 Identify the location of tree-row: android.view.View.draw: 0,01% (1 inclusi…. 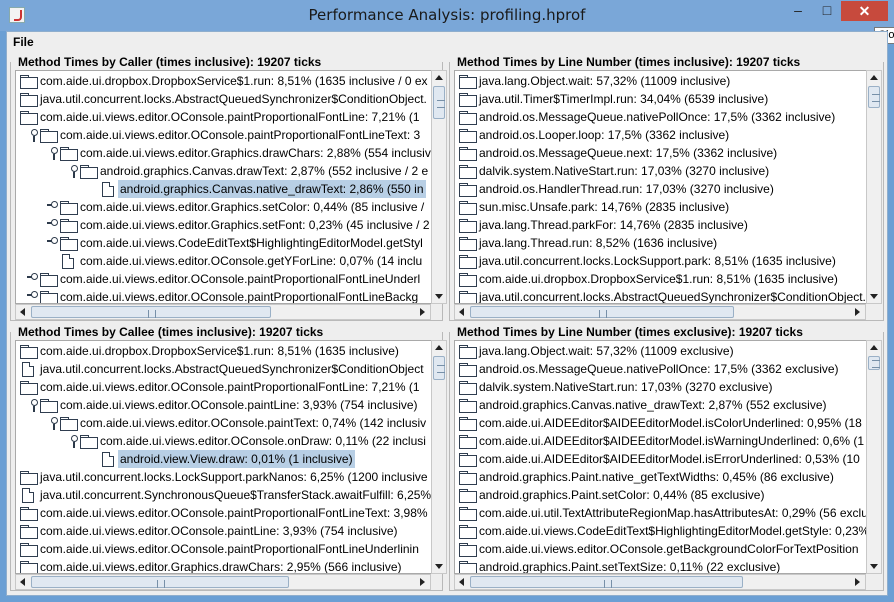
(226, 459).